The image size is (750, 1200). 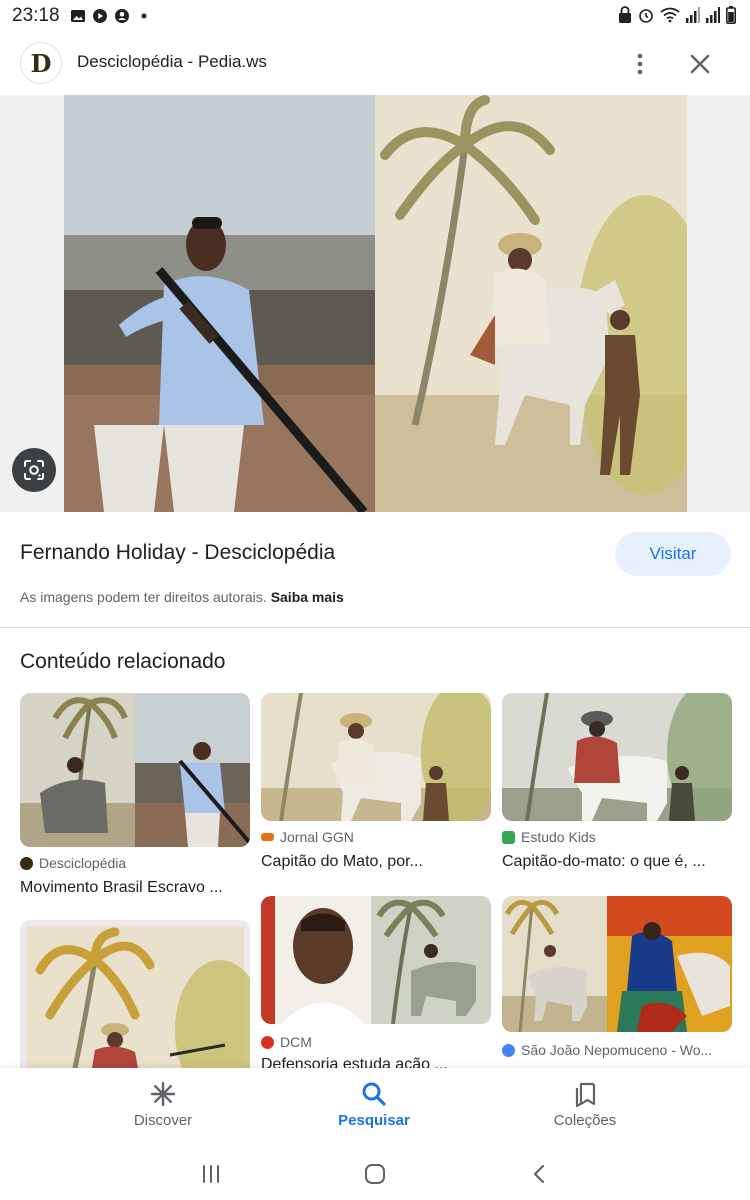 What do you see at coordinates (111, 16) in the screenshot?
I see `status-icons-left` at bounding box center [111, 16].